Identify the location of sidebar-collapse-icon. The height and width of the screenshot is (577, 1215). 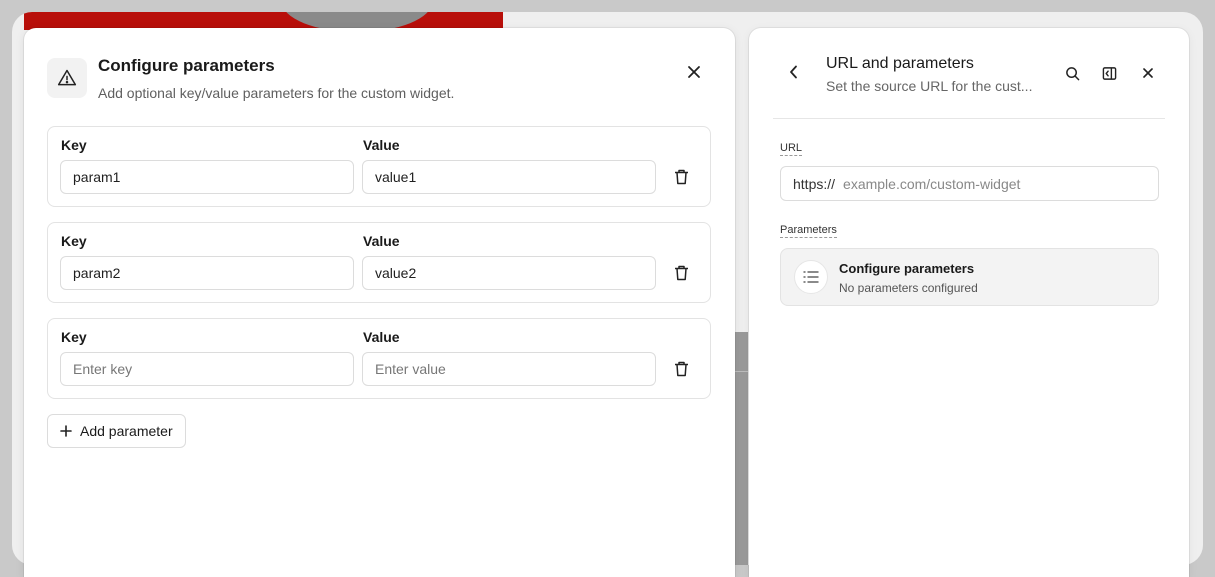
(1109, 73).